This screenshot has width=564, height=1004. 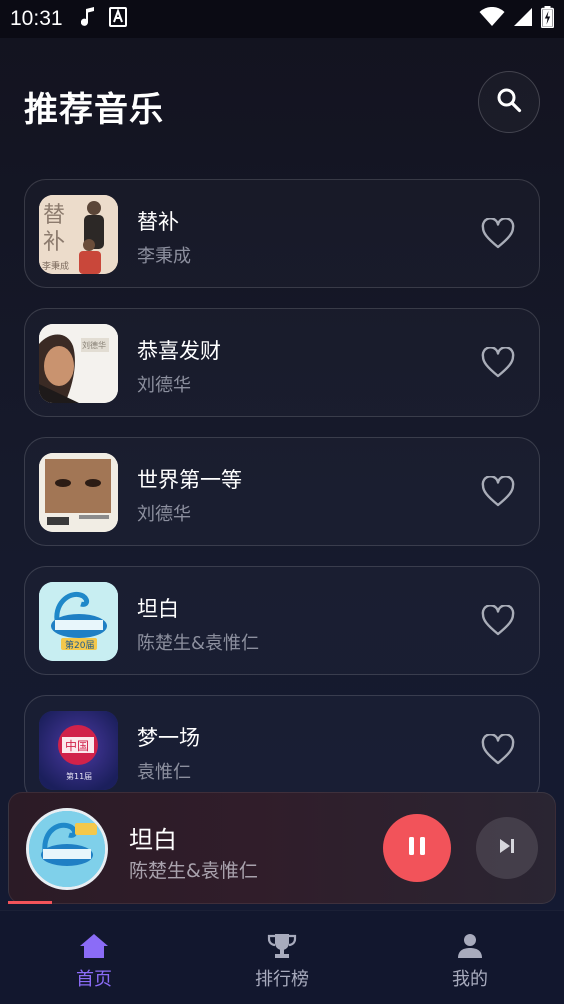 I want to click on song-title: 世界第一等, so click(x=189, y=480).